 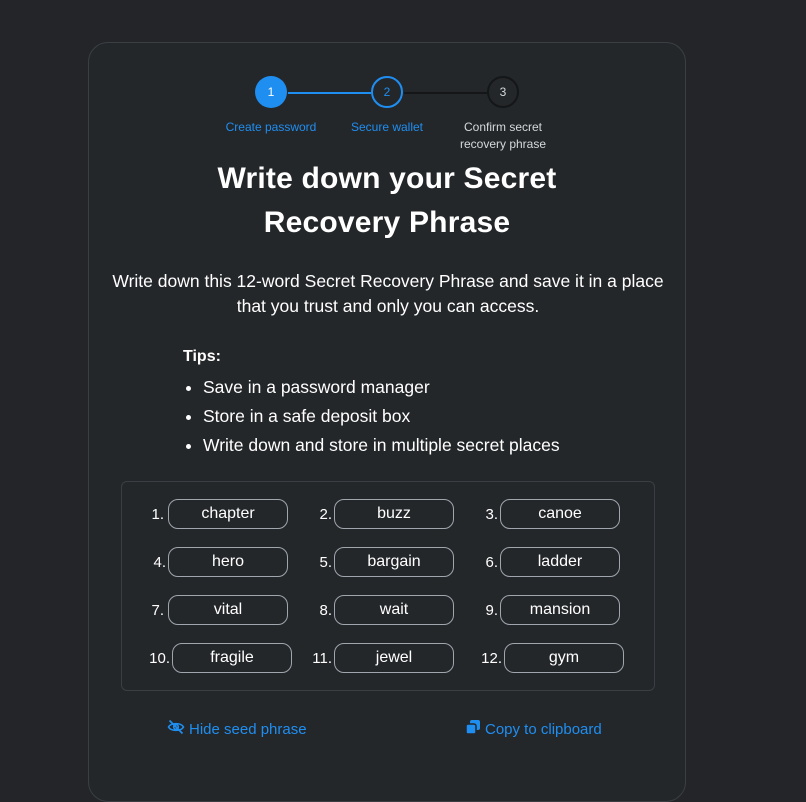 I want to click on seed-word-index: 5., so click(x=325, y=562).